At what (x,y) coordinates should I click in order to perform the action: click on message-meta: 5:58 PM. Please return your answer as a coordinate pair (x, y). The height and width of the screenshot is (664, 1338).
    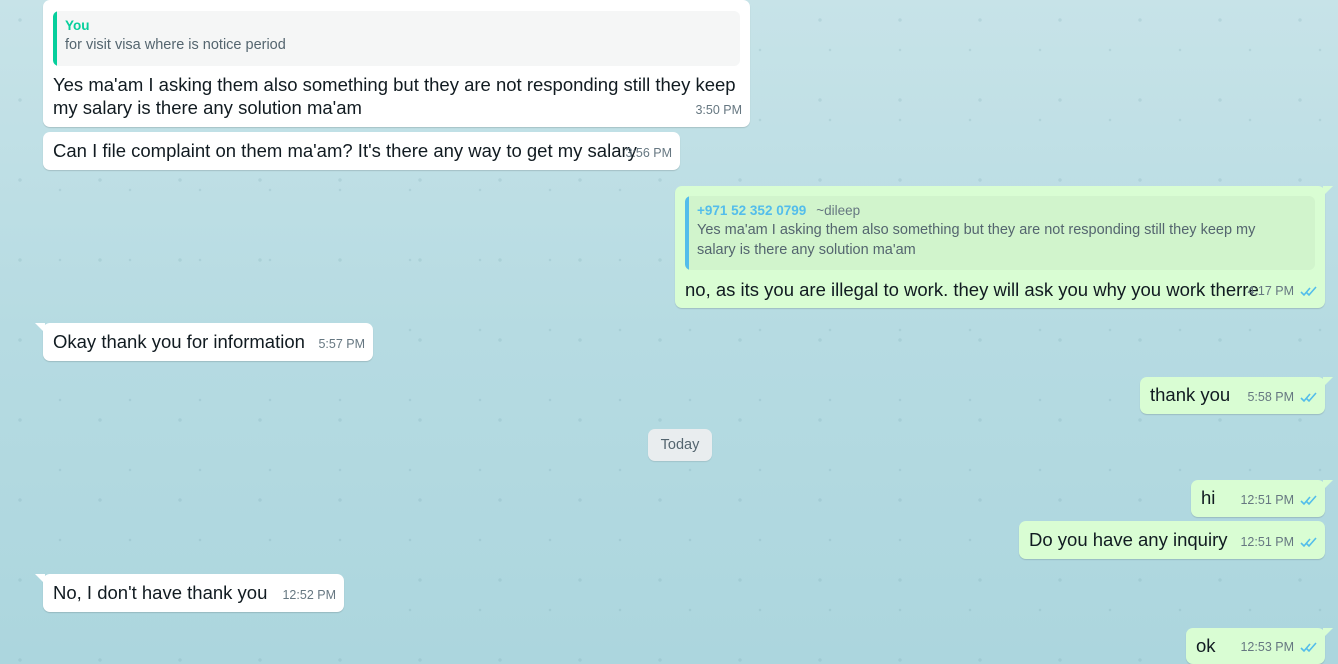
    Looking at the image, I should click on (1282, 397).